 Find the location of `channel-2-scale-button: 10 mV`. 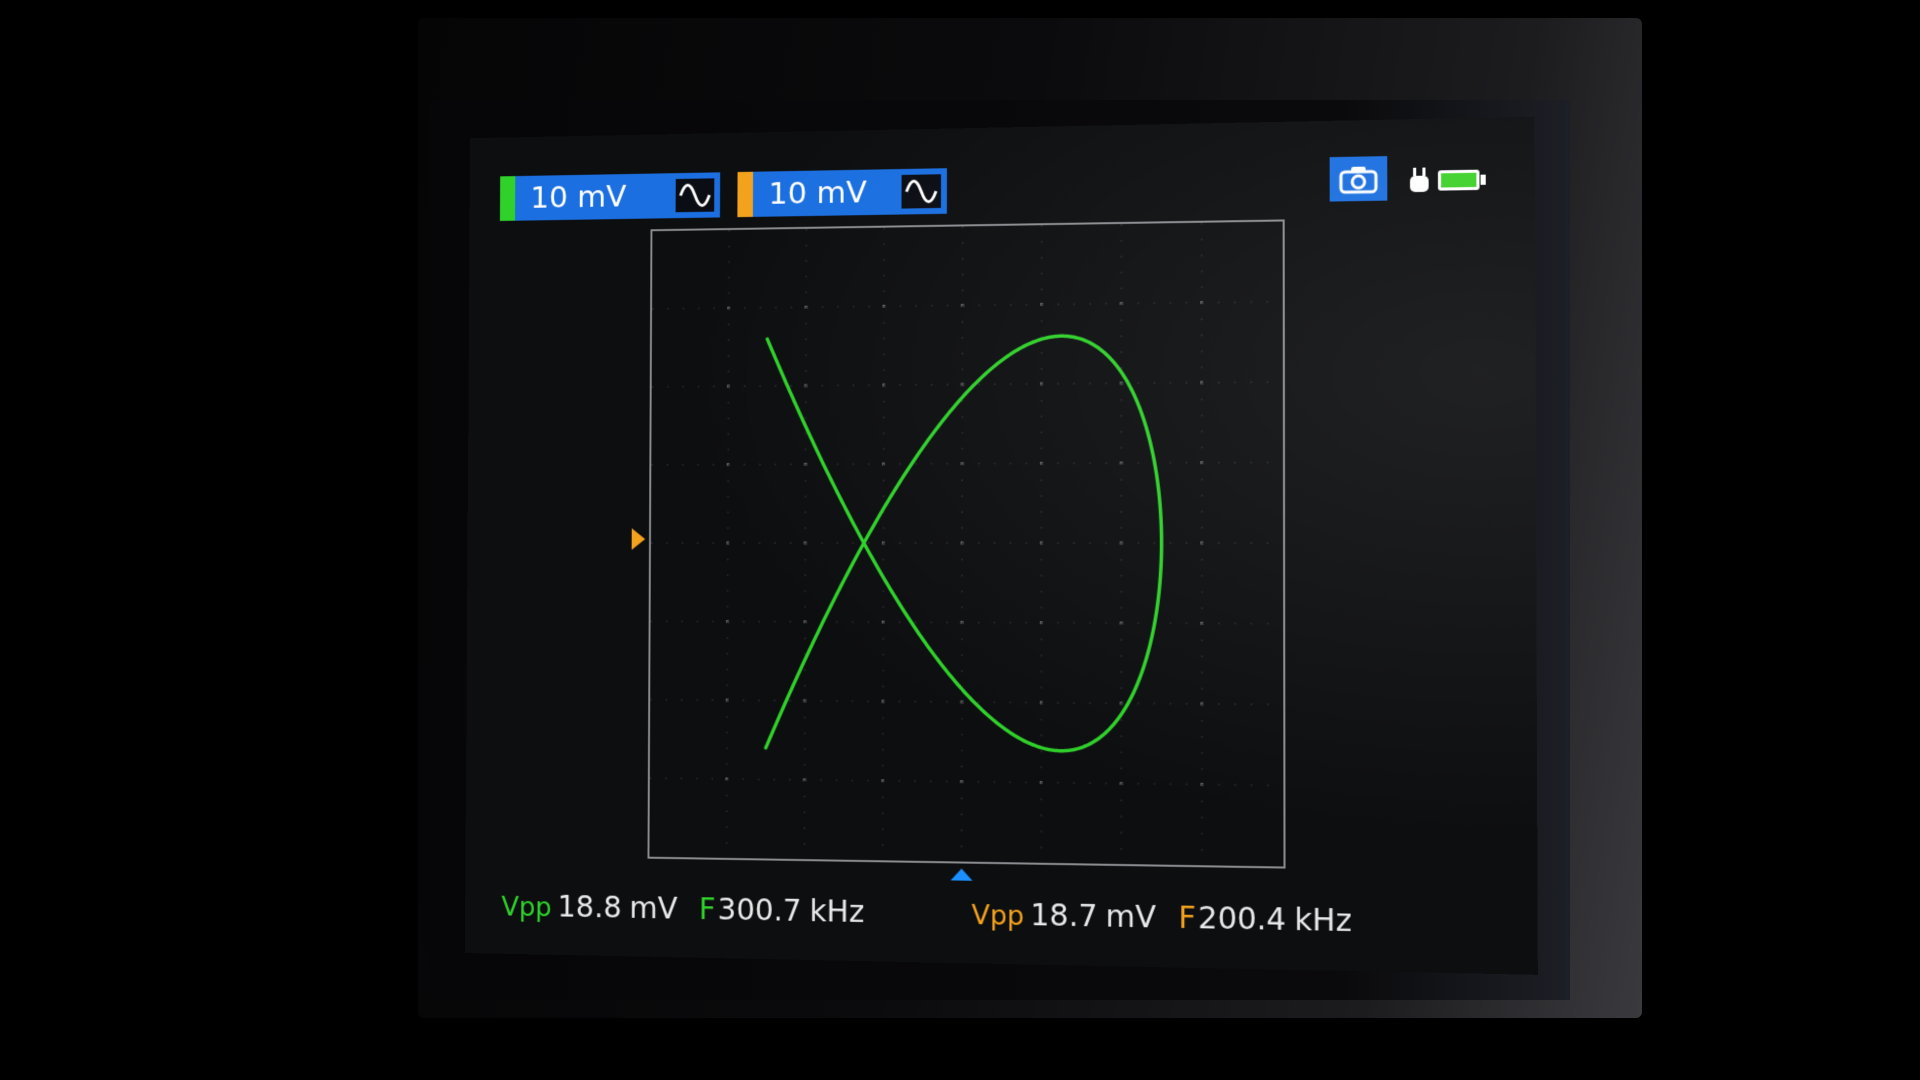

channel-2-scale-button: 10 mV is located at coordinates (842, 193).